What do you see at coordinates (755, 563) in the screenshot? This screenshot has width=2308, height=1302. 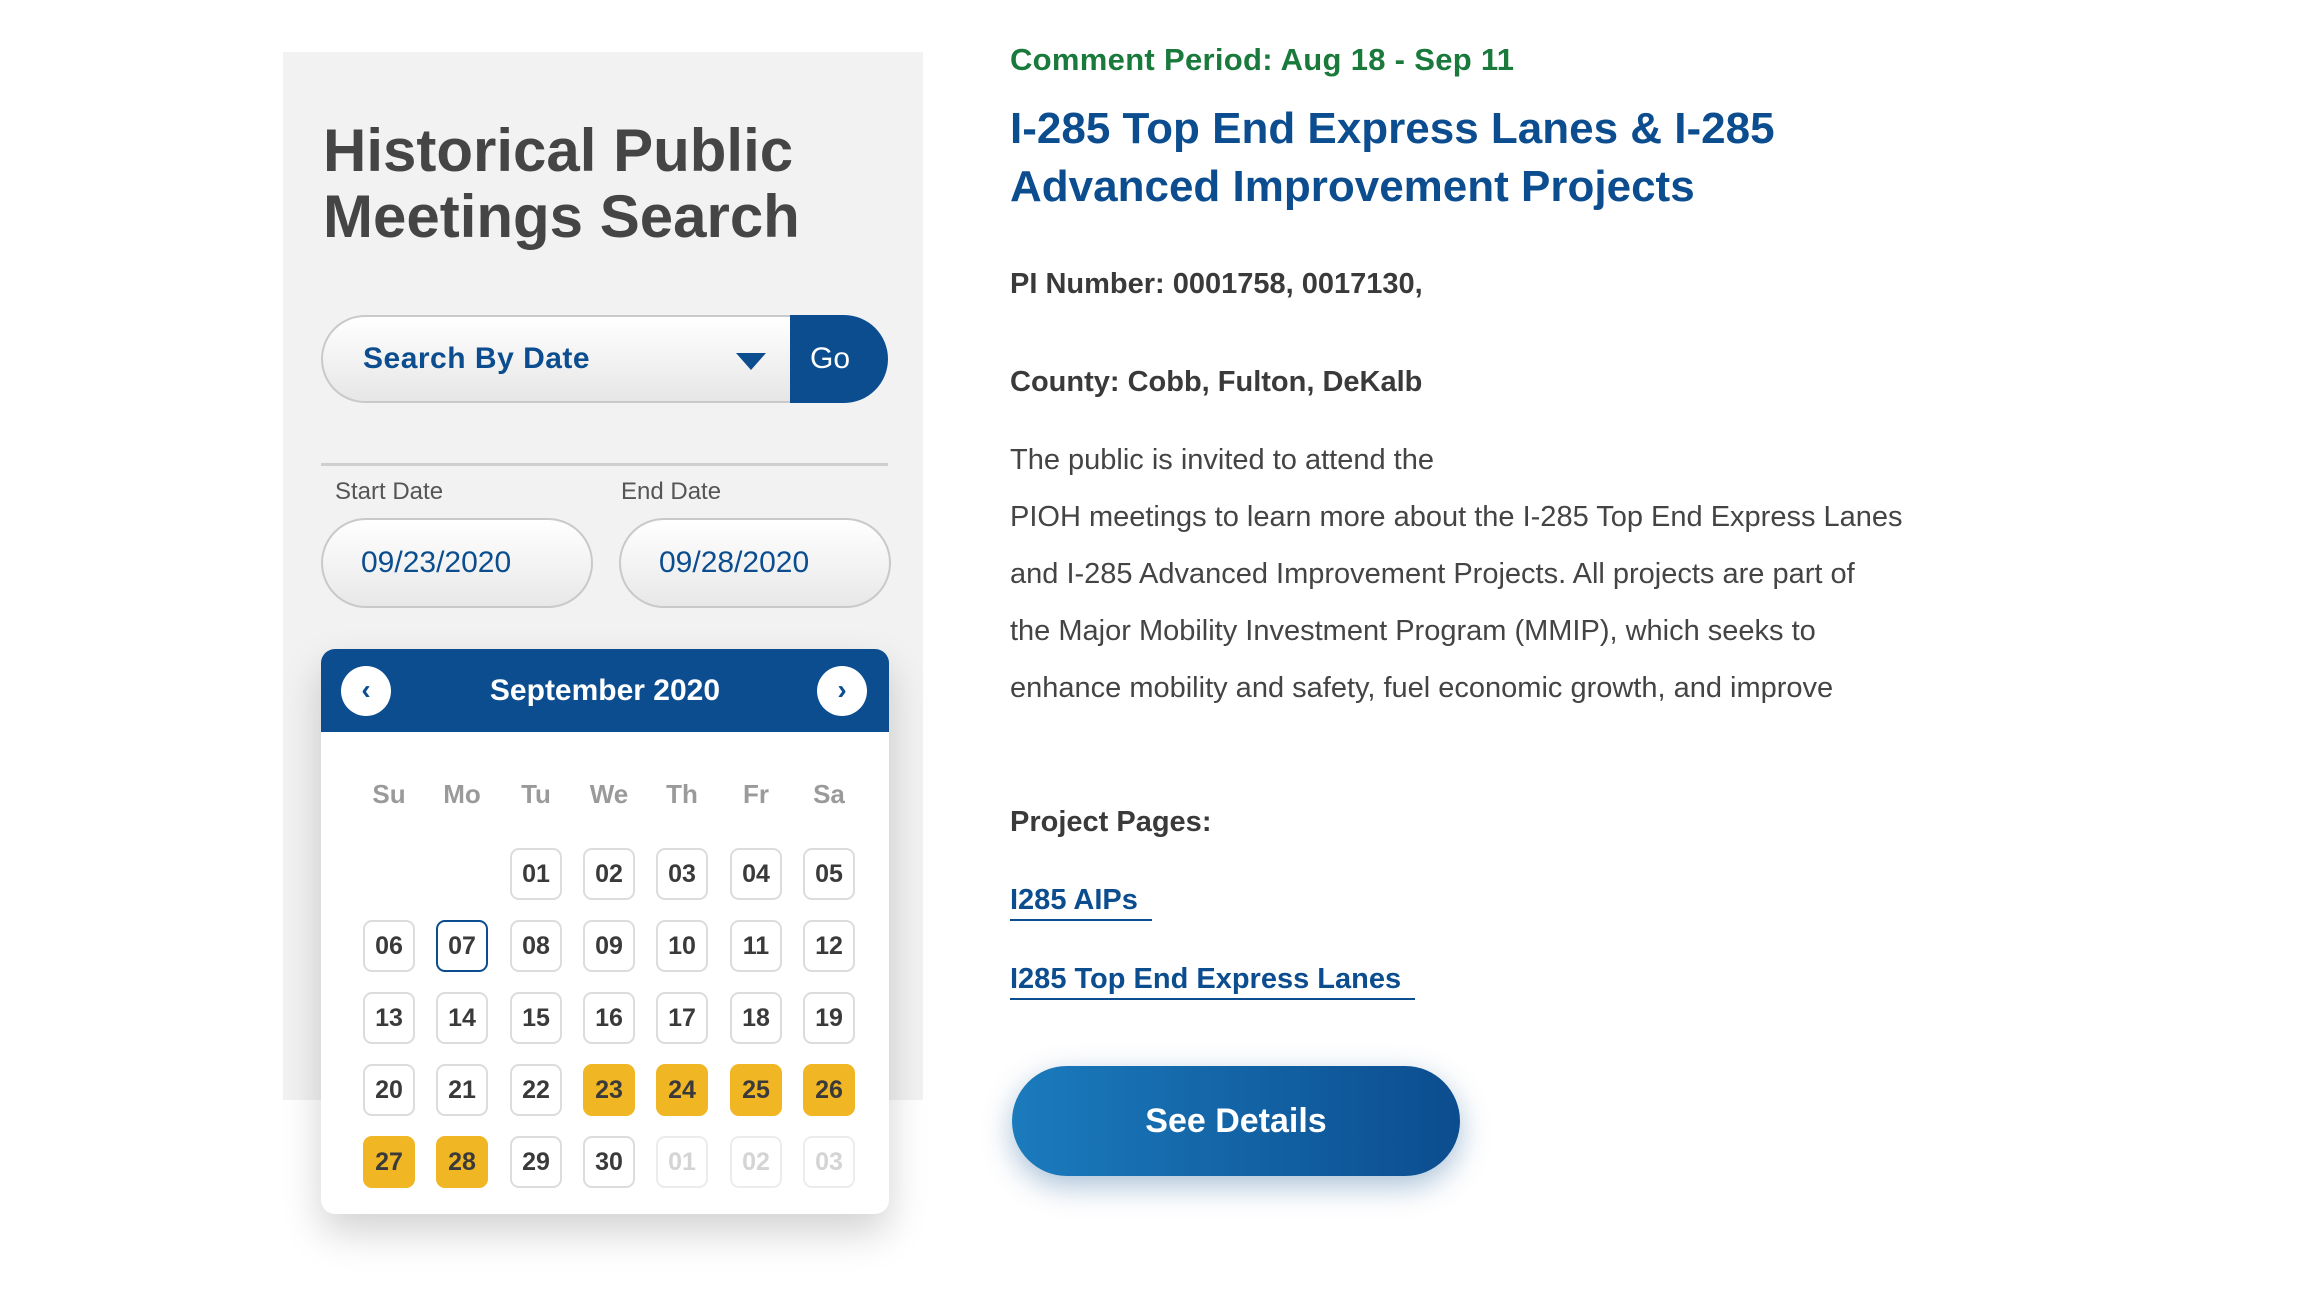 I see `end-date-input: 09/28/2020` at bounding box center [755, 563].